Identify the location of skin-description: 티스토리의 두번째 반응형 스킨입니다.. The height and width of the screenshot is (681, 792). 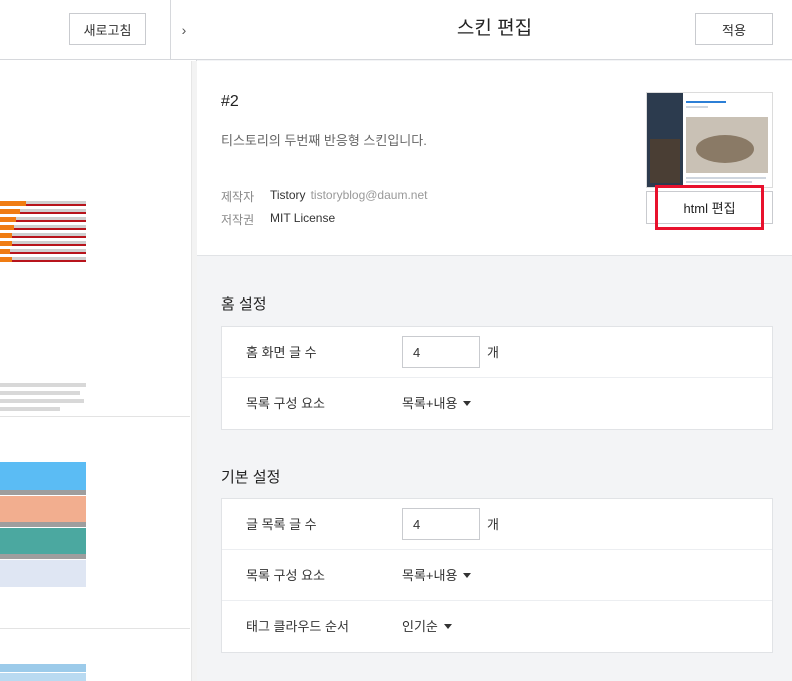
(324, 140).